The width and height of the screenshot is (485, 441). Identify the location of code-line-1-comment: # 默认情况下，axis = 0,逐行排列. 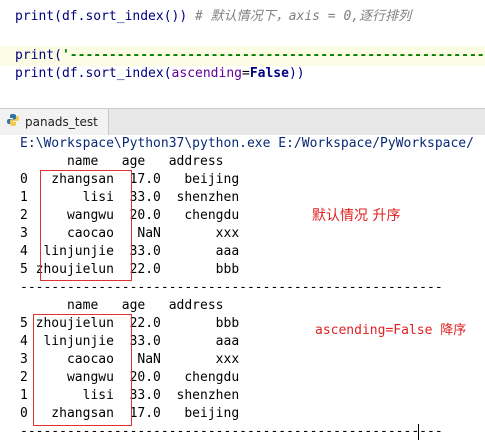
(303, 16).